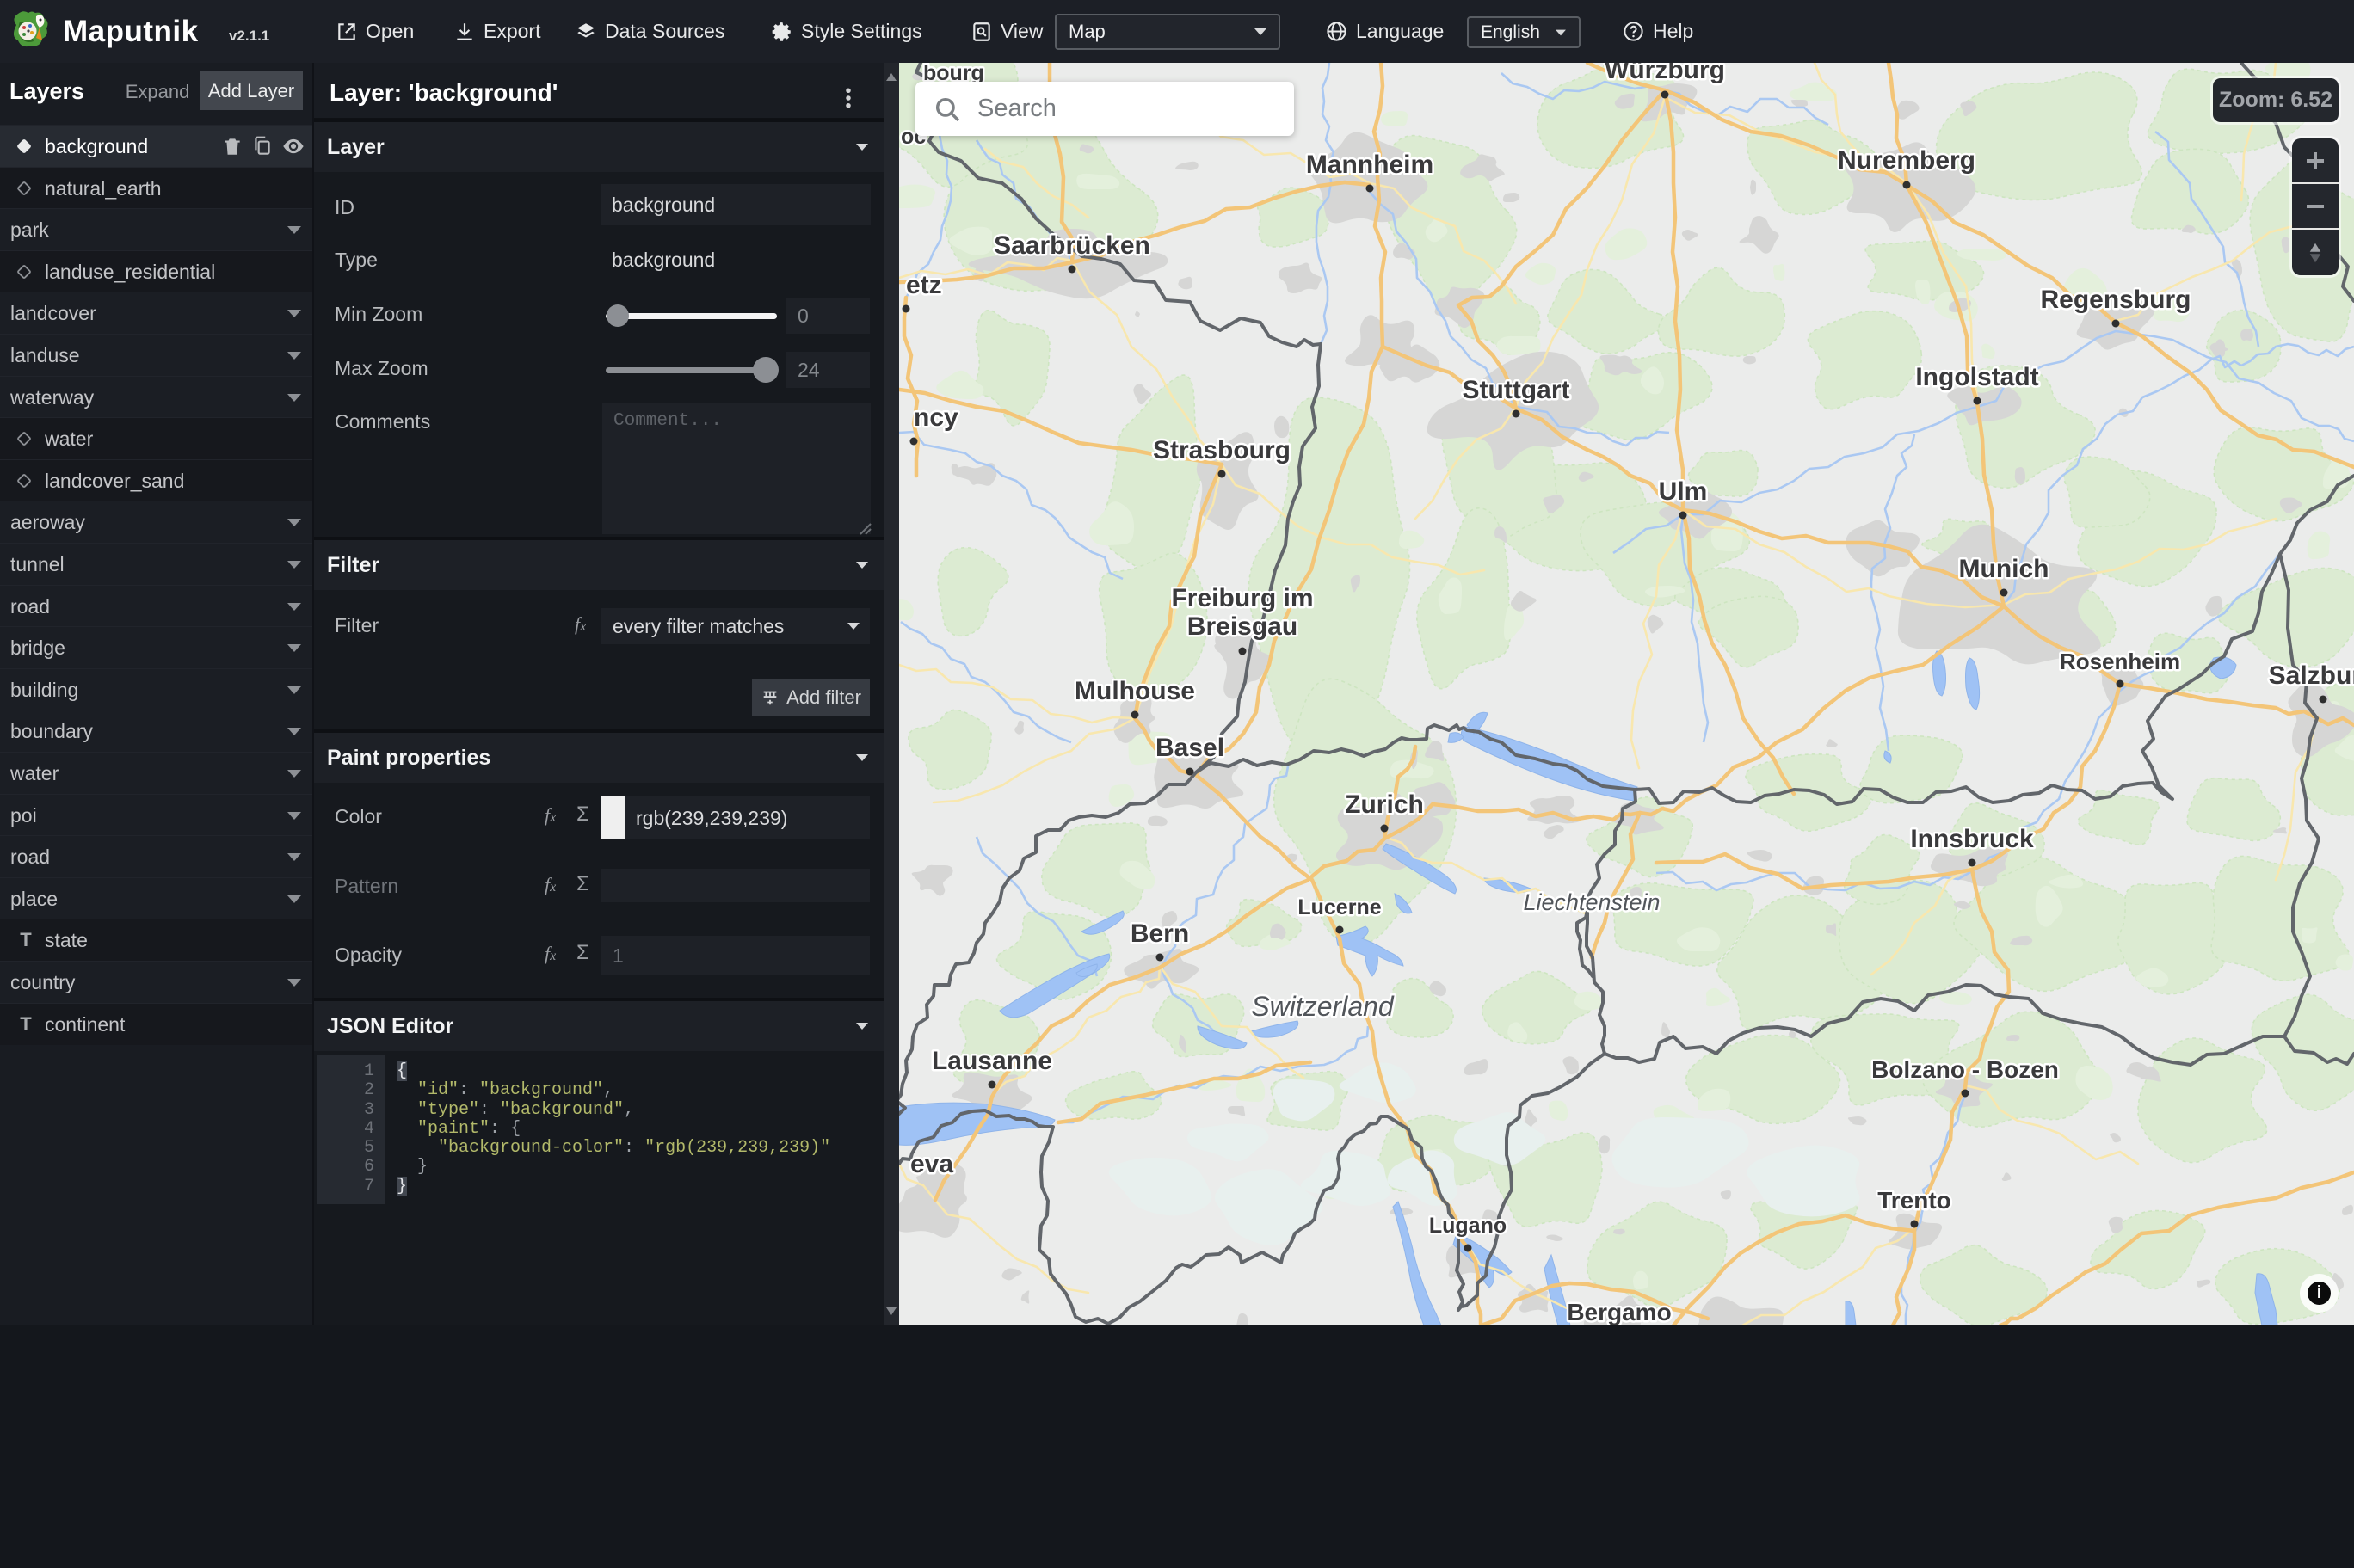 The image size is (2354, 1568). What do you see at coordinates (1135, 691) in the screenshot?
I see `svg-text: Mulhouse` at bounding box center [1135, 691].